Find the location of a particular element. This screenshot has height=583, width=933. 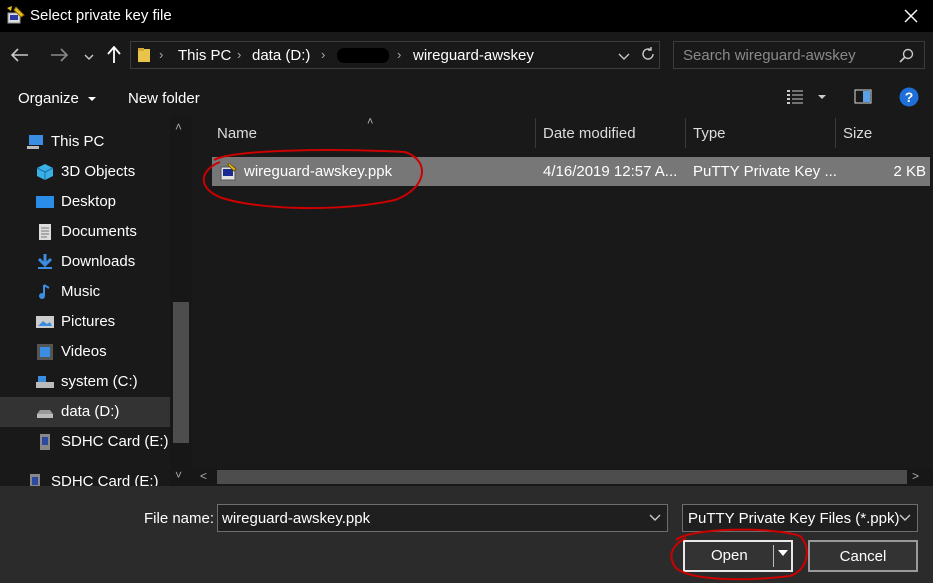

desktop-icon is located at coordinates (45, 202).